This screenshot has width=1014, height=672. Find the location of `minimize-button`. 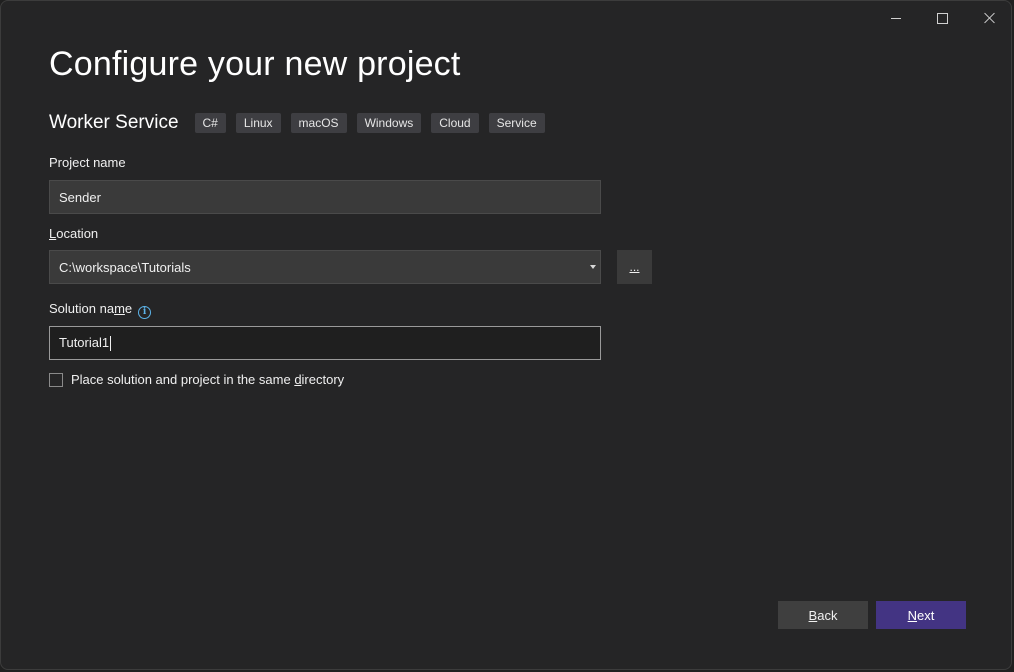

minimize-button is located at coordinates (896, 18).